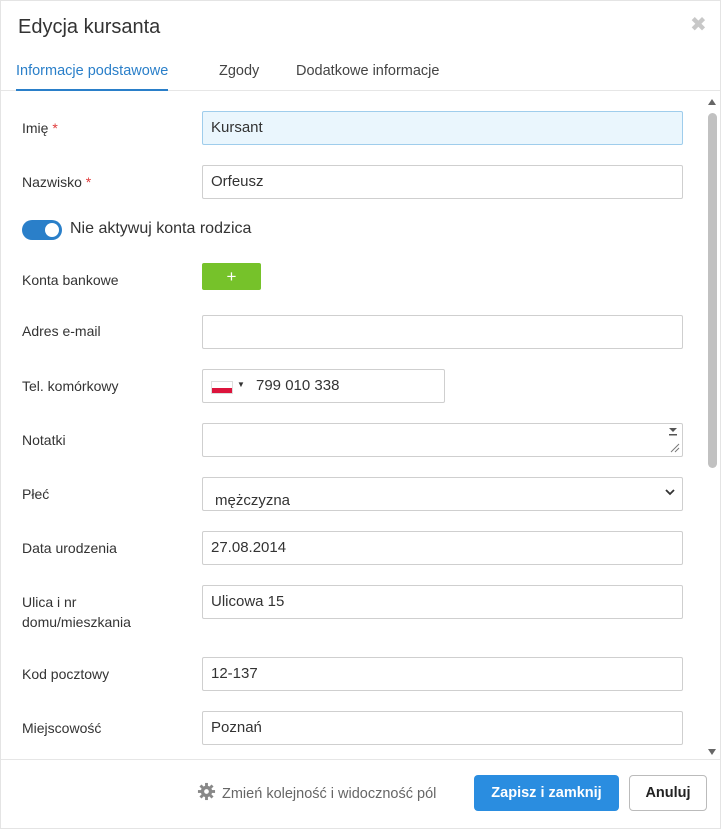 This screenshot has width=721, height=829. I want to click on notes-label: Notatki, so click(44, 440).